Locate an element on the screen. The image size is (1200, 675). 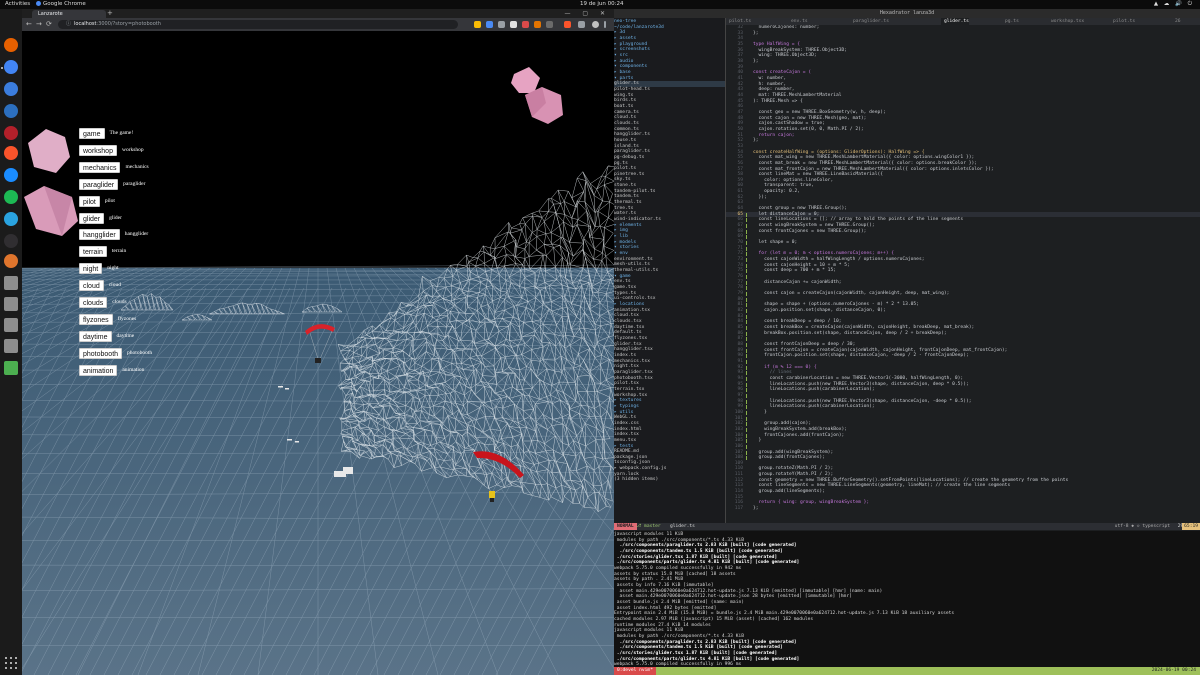
app-menu: Google Chrome is located at coordinates (61, 4).